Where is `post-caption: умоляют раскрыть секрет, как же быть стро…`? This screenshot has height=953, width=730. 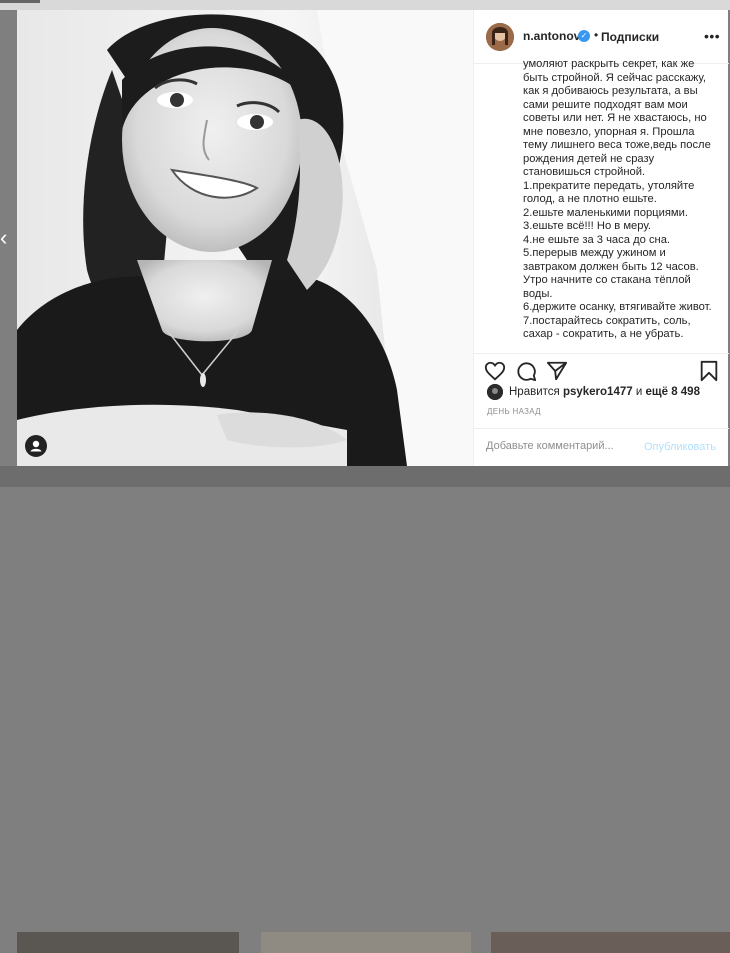
post-caption: умоляют раскрыть секрет, как же быть стро… is located at coordinates (623, 200).